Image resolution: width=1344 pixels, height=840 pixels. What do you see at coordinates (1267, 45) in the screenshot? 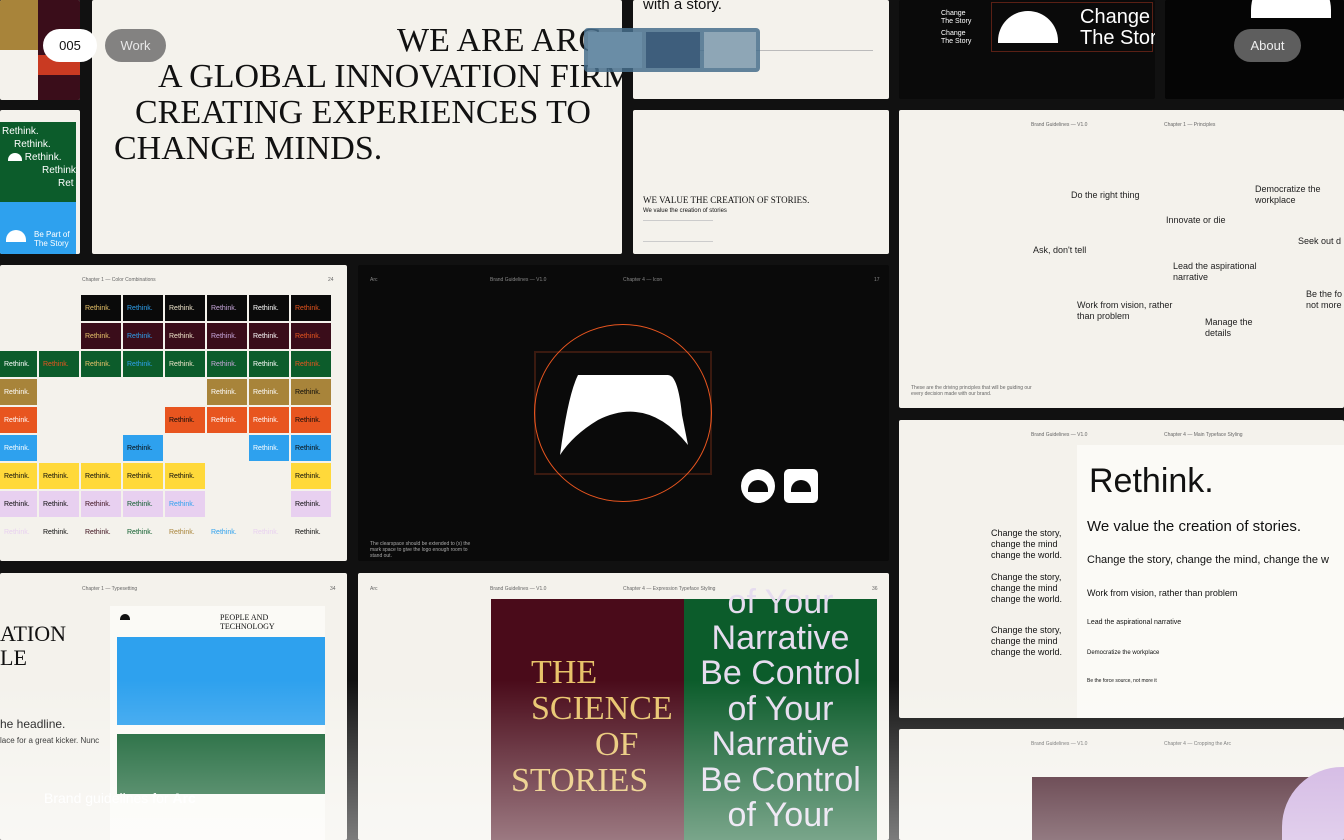
I see `about-button: About` at bounding box center [1267, 45].